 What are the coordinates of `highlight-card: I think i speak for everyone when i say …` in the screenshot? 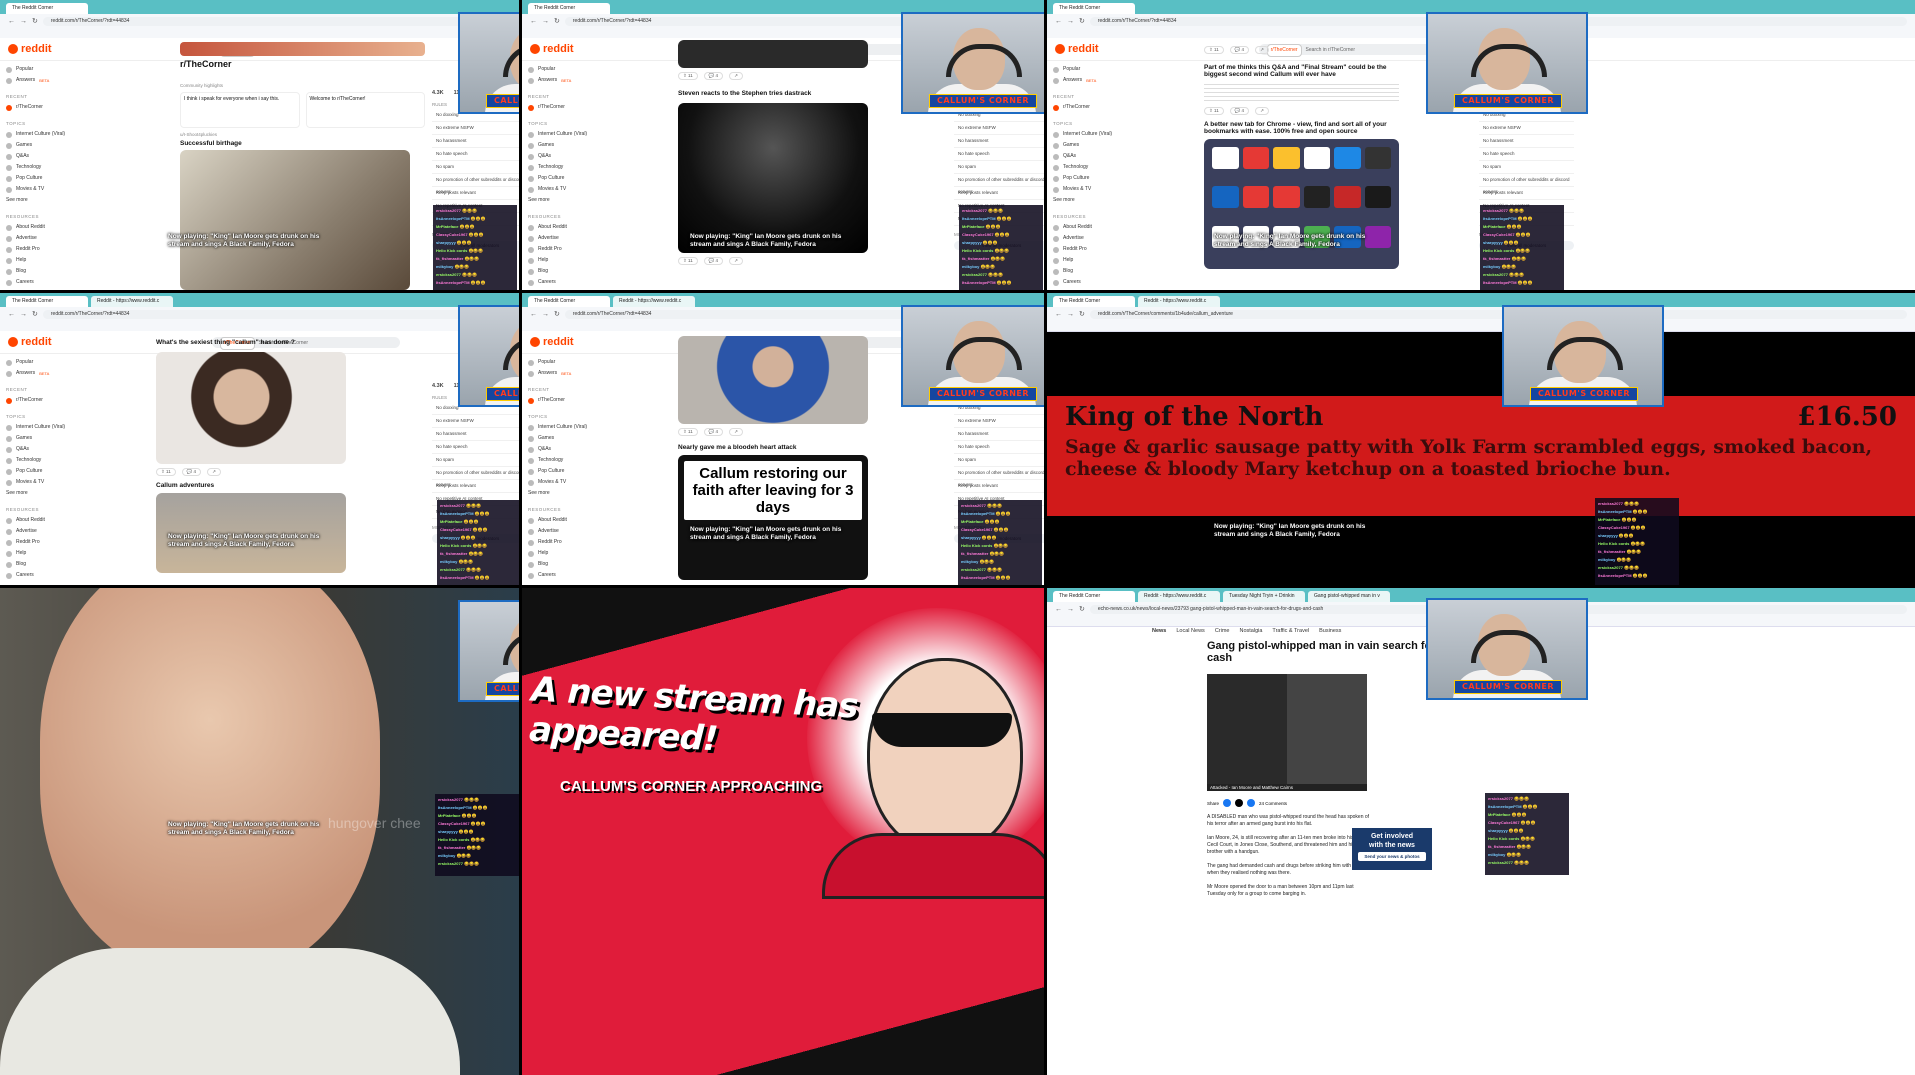 It's located at (240, 110).